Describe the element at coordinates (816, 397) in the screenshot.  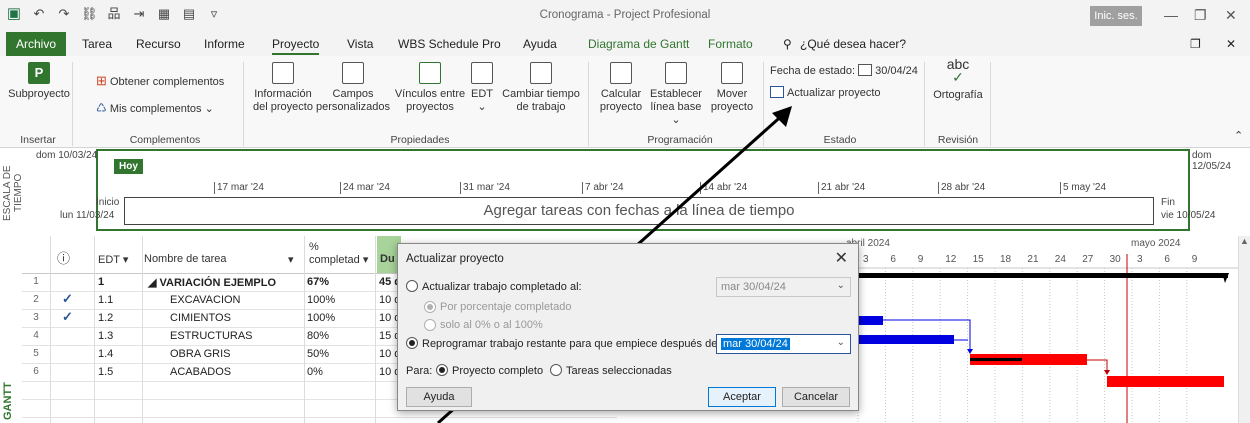
I see `cancelar-button: Cancelar` at that location.